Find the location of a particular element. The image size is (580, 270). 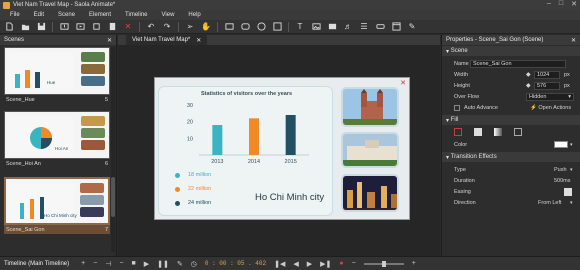

duration-value: 500ms is located at coordinates (562, 181).